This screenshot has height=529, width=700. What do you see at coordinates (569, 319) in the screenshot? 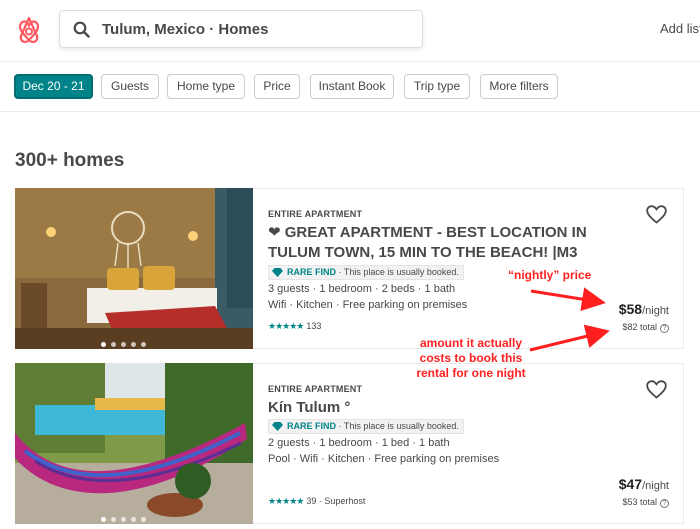
I see `annotation-arrows` at bounding box center [569, 319].